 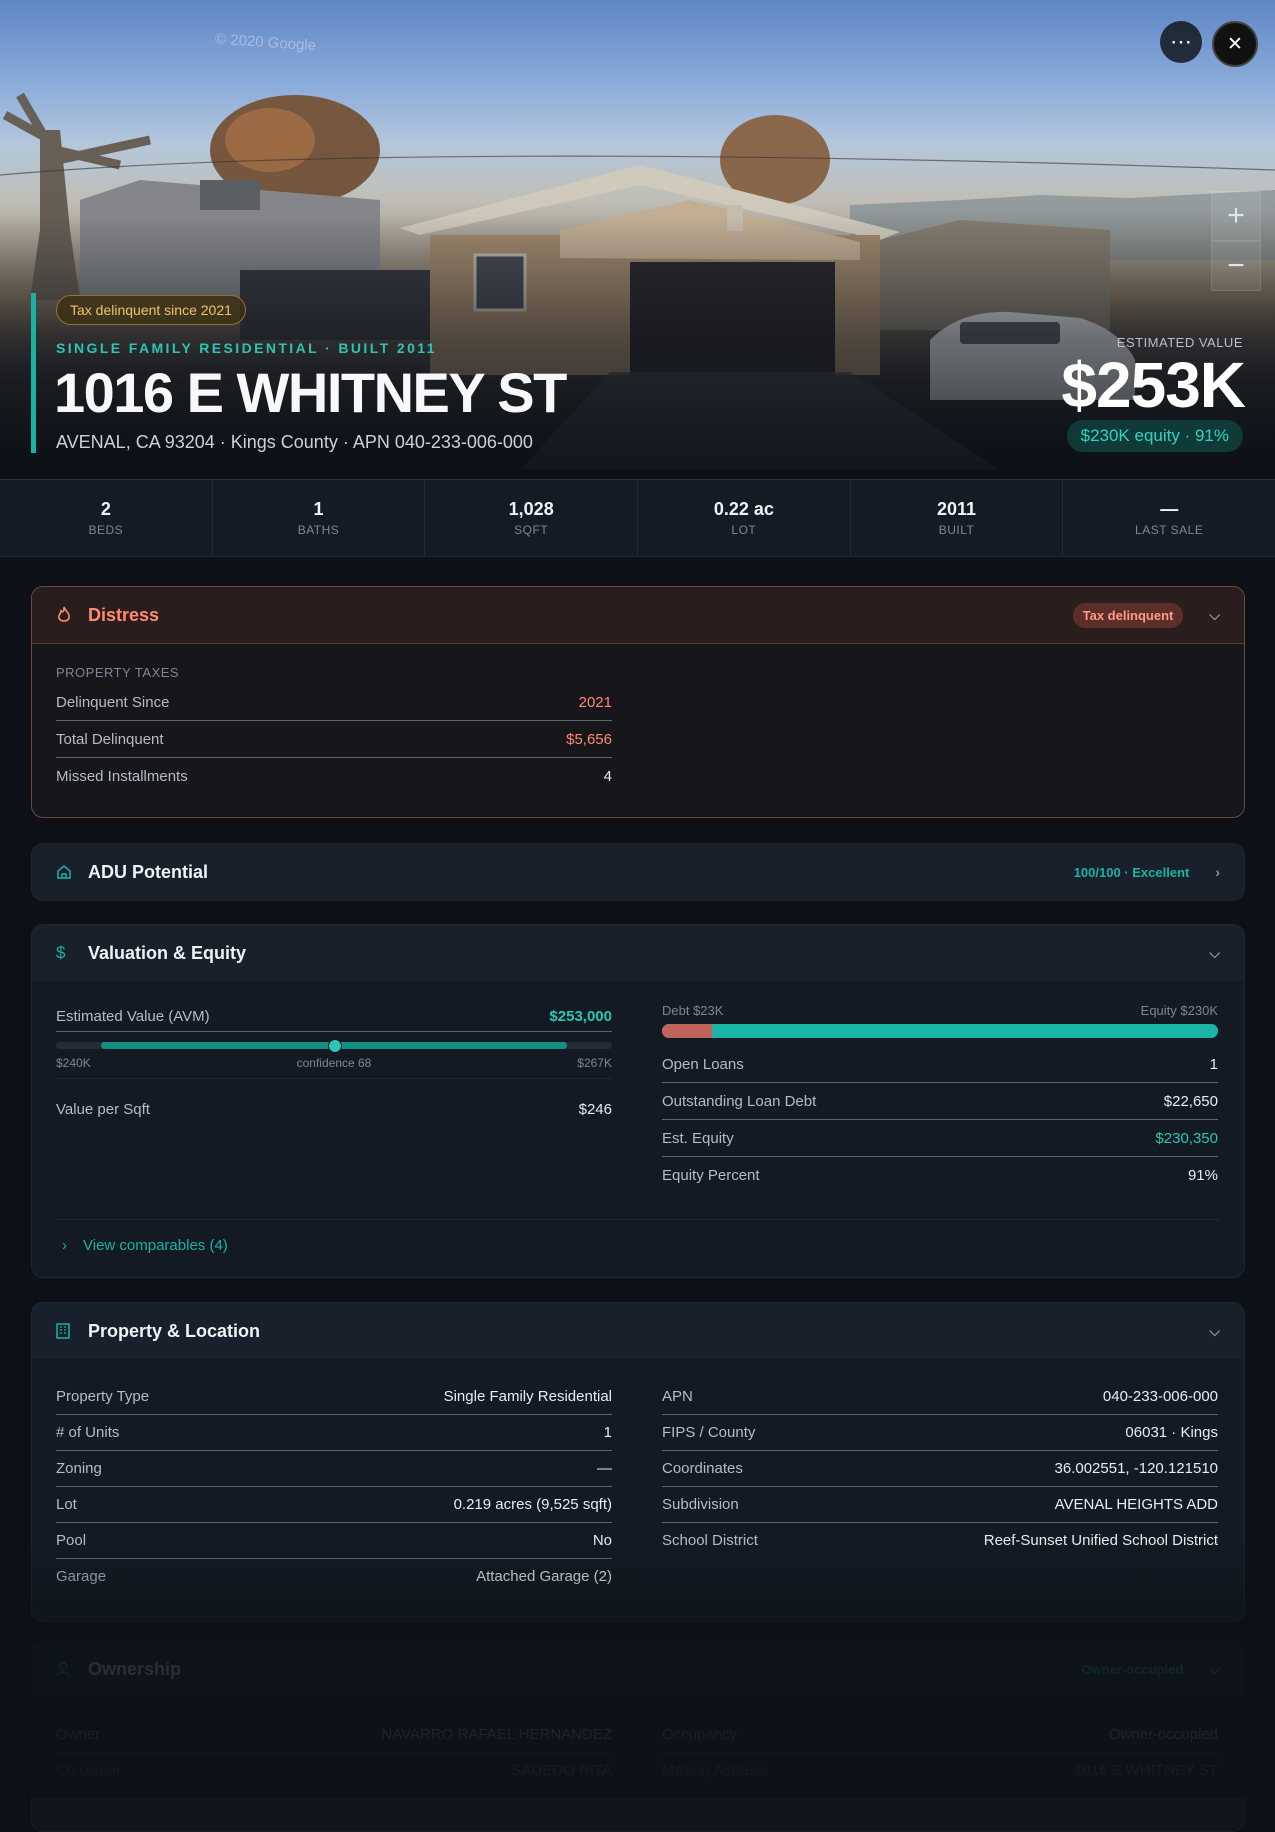 I want to click on vps-label: Value per Sqft, so click(x=103, y=1109).